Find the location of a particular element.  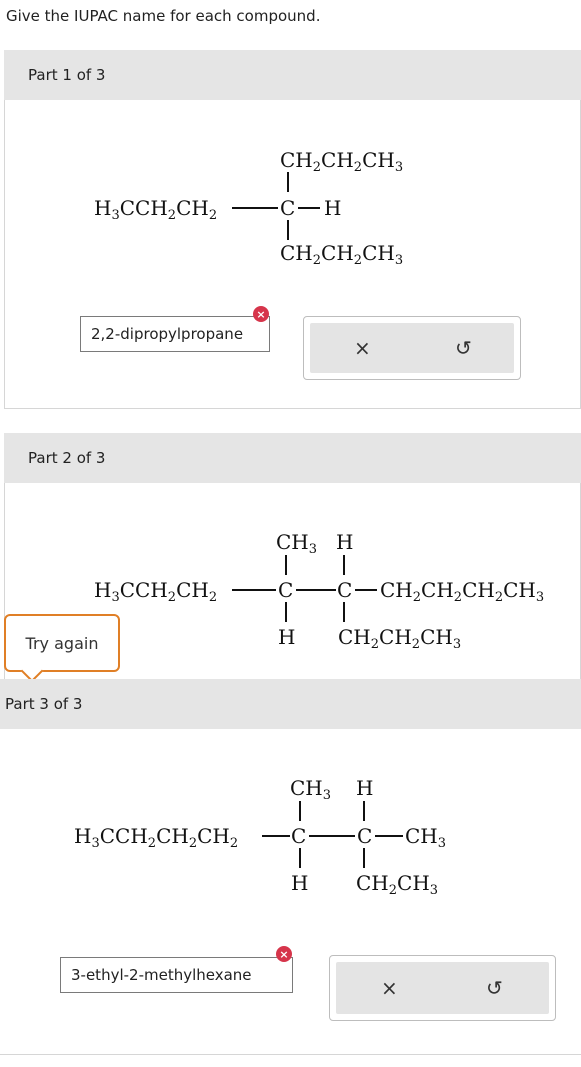

m2-right-group: CH2CH2CH2CH3 is located at coordinates (462, 591).